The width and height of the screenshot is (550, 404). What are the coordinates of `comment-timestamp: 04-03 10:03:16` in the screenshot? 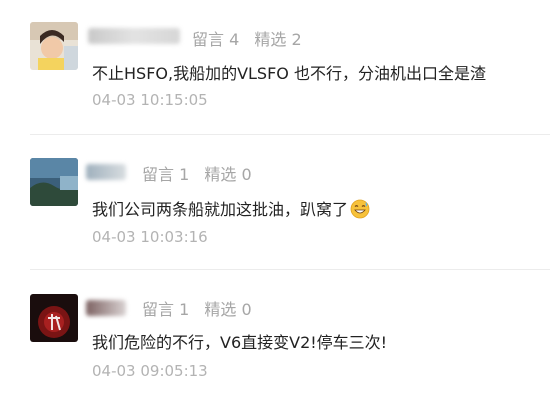 It's located at (150, 237).